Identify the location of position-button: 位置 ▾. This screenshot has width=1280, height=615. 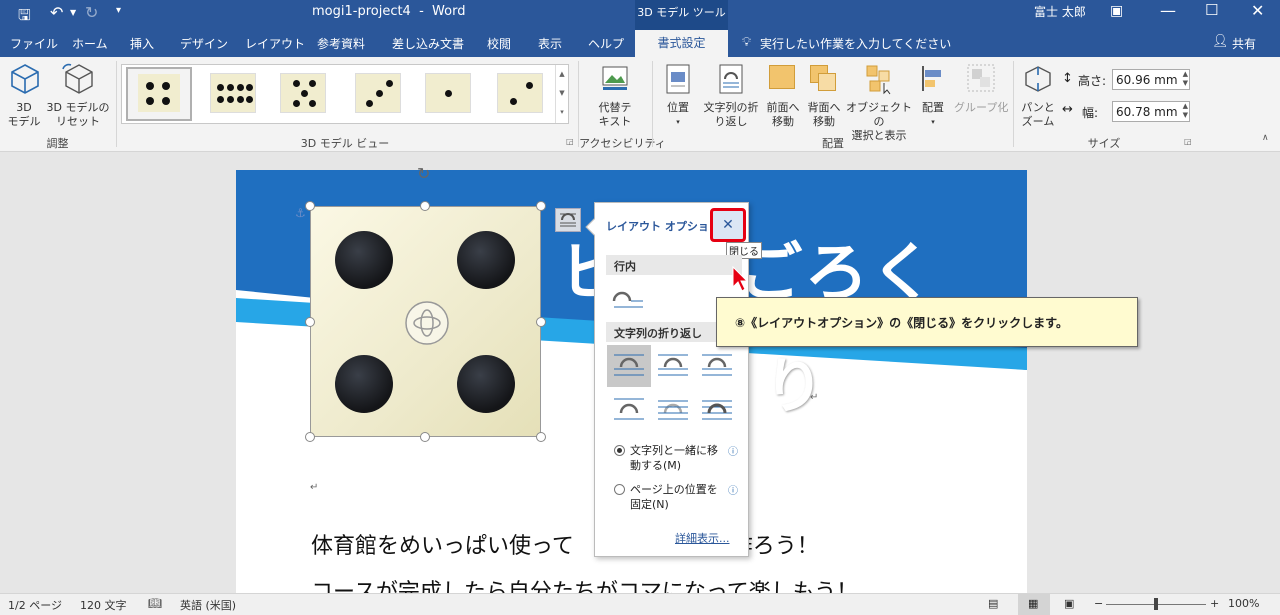
(678, 96).